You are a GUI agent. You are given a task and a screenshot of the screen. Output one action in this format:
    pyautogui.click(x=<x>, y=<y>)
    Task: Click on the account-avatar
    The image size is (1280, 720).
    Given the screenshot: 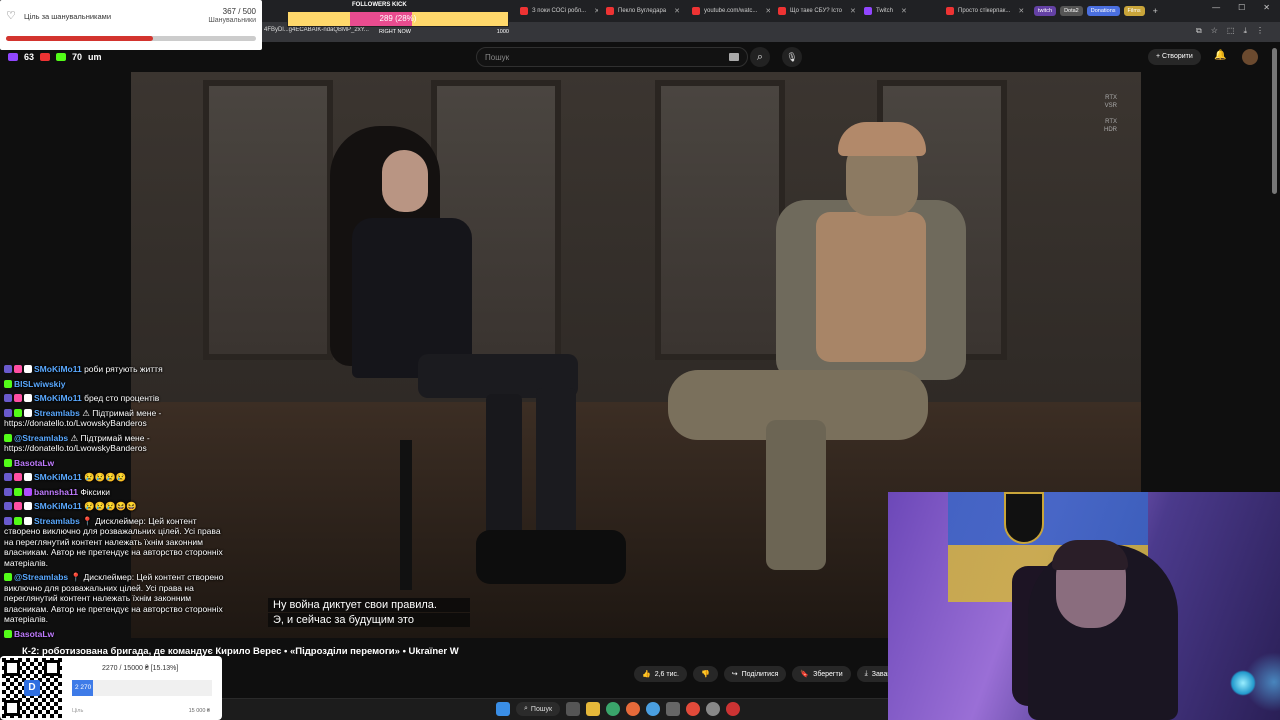 What is the action you would take?
    pyautogui.click(x=1250, y=57)
    